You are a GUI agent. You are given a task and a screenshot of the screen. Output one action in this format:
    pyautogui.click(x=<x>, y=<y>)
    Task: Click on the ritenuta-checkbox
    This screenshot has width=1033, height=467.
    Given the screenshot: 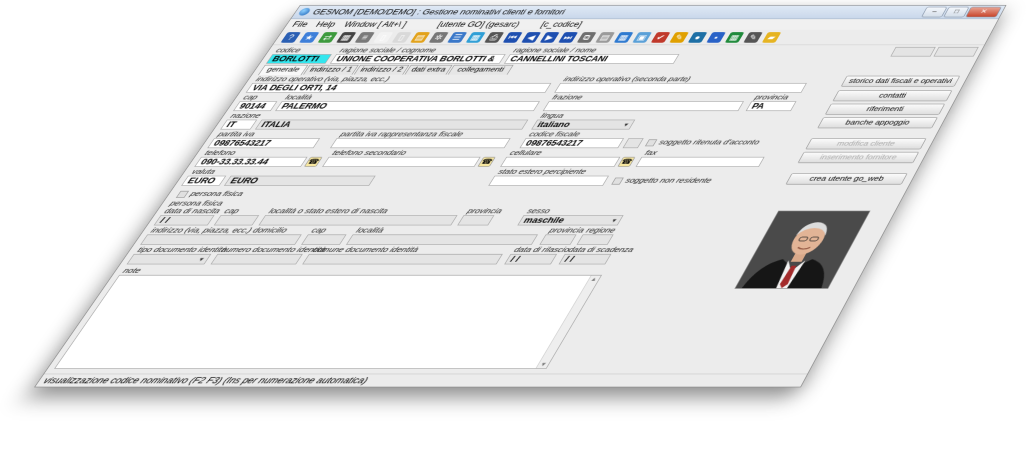 What is the action you would take?
    pyautogui.click(x=651, y=142)
    